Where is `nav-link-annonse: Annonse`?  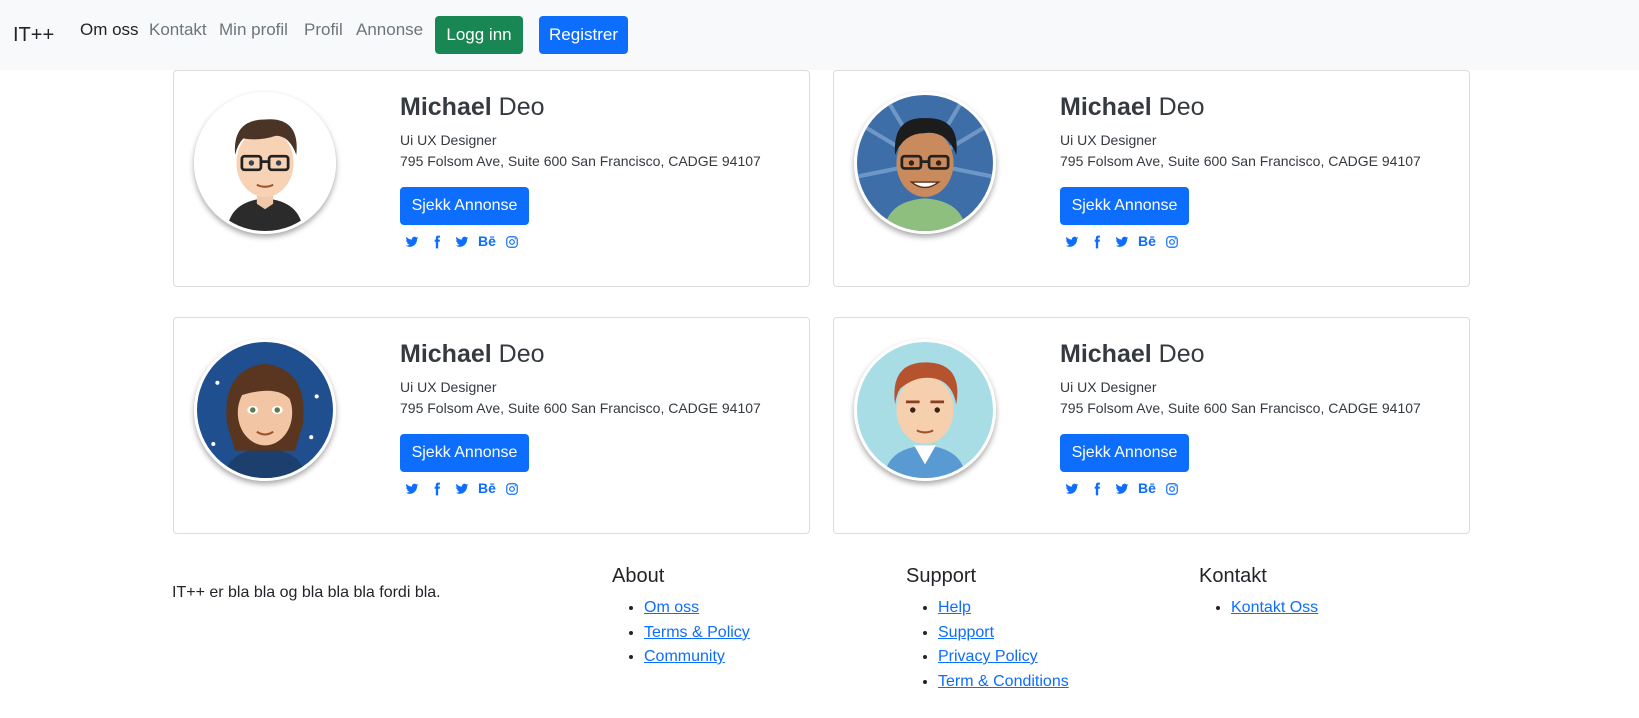
nav-link-annonse: Annonse is located at coordinates (389, 30).